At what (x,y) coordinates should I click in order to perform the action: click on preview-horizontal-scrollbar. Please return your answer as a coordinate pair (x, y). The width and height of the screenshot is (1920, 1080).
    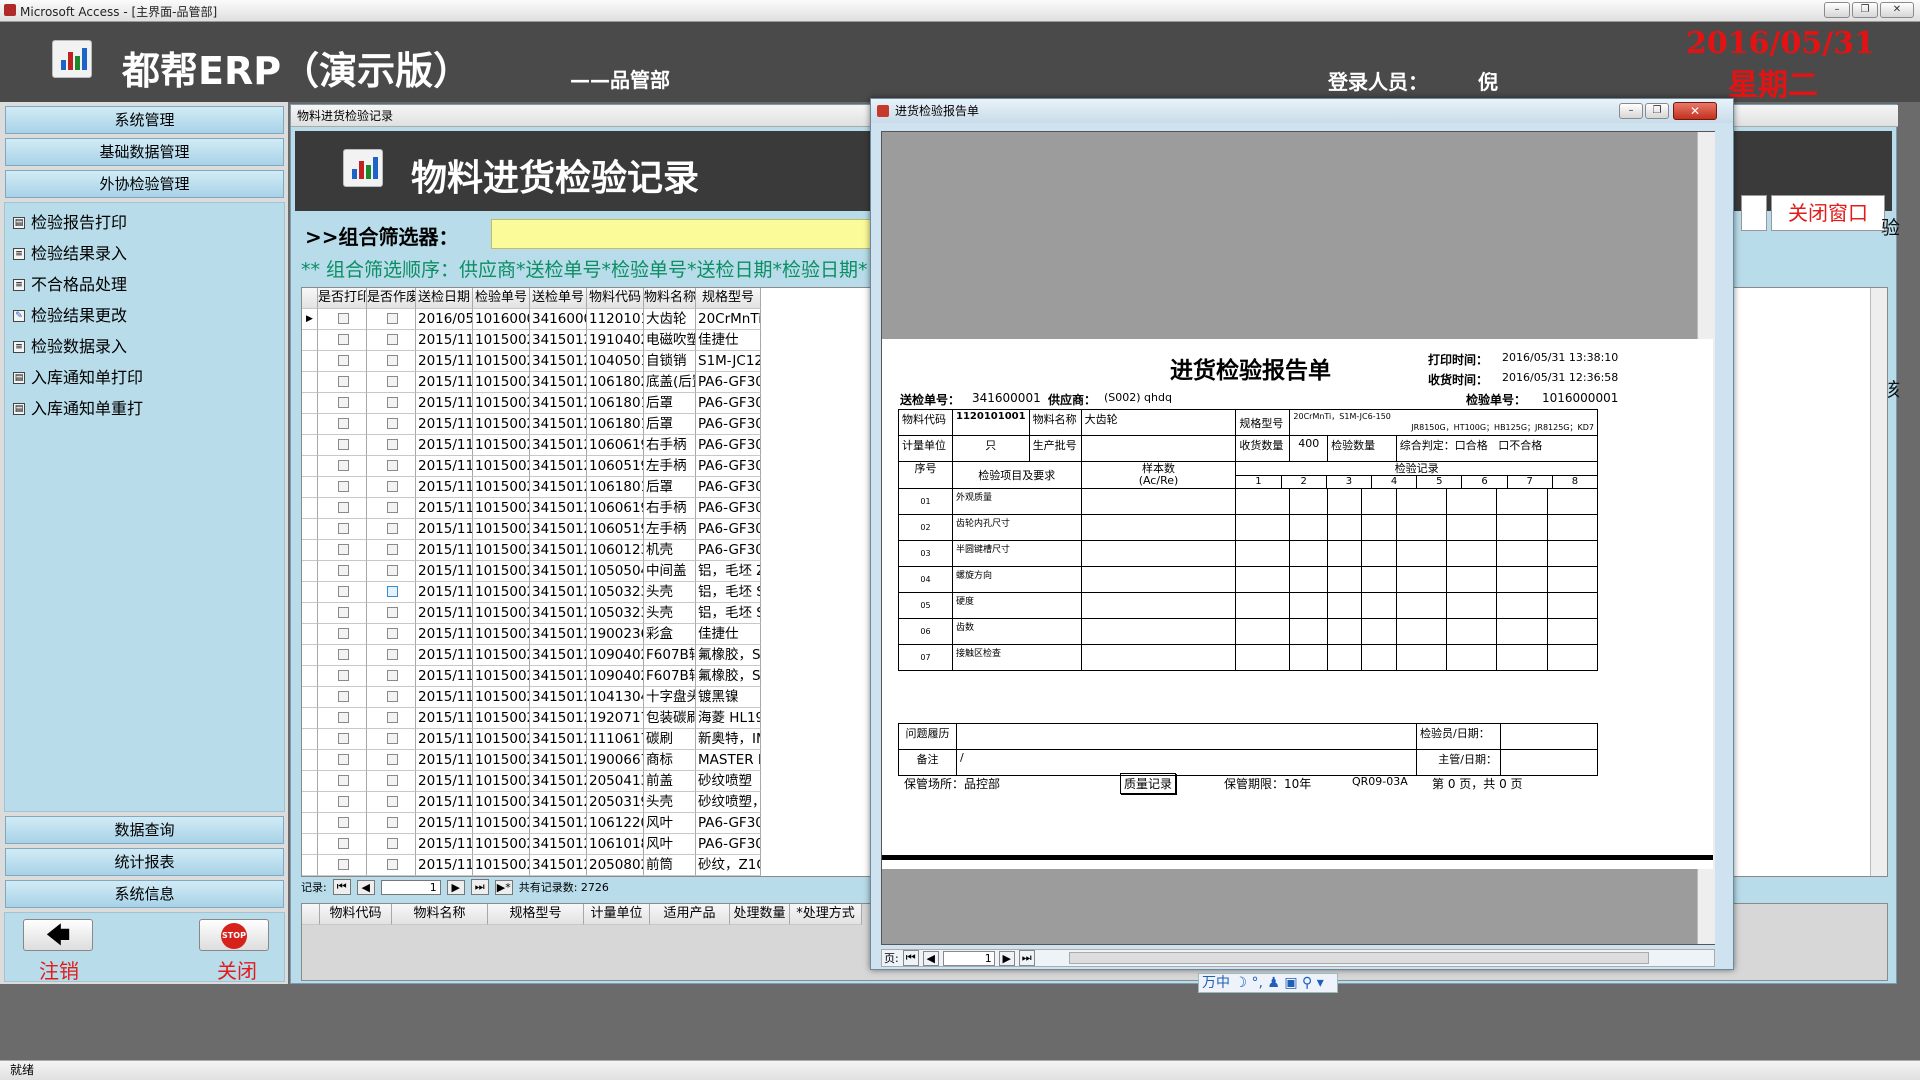
    Looking at the image, I should click on (1358, 958).